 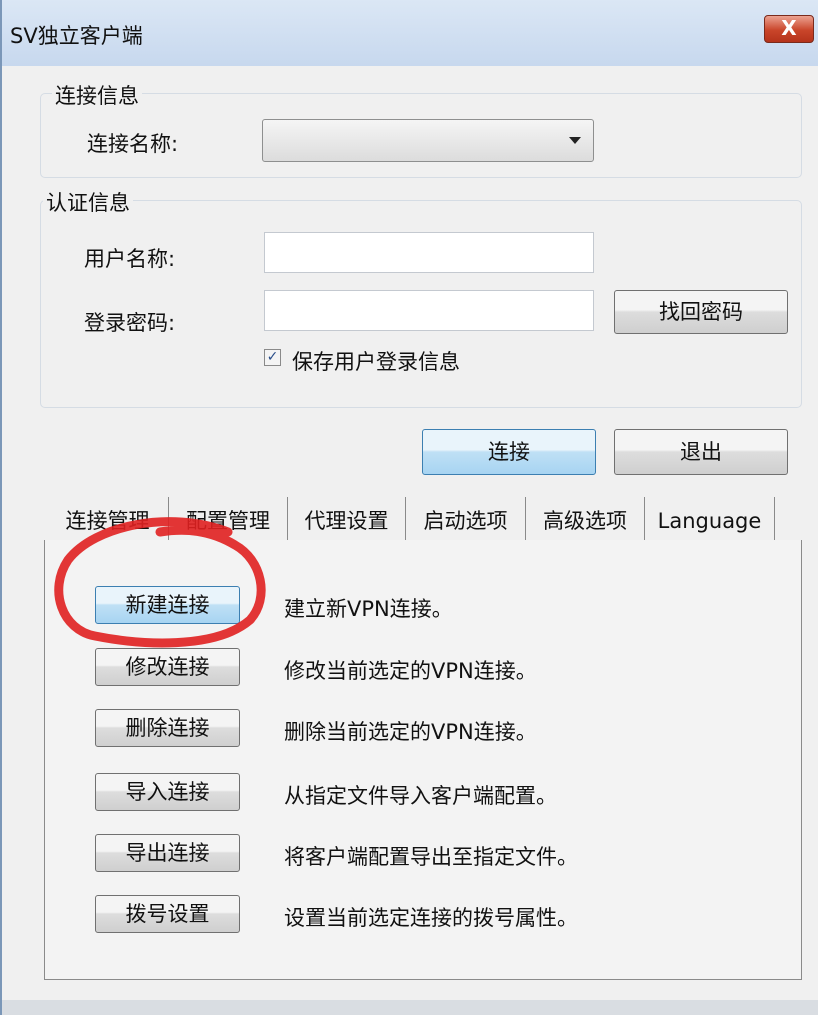 I want to click on connect-button: 连接, so click(x=509, y=452).